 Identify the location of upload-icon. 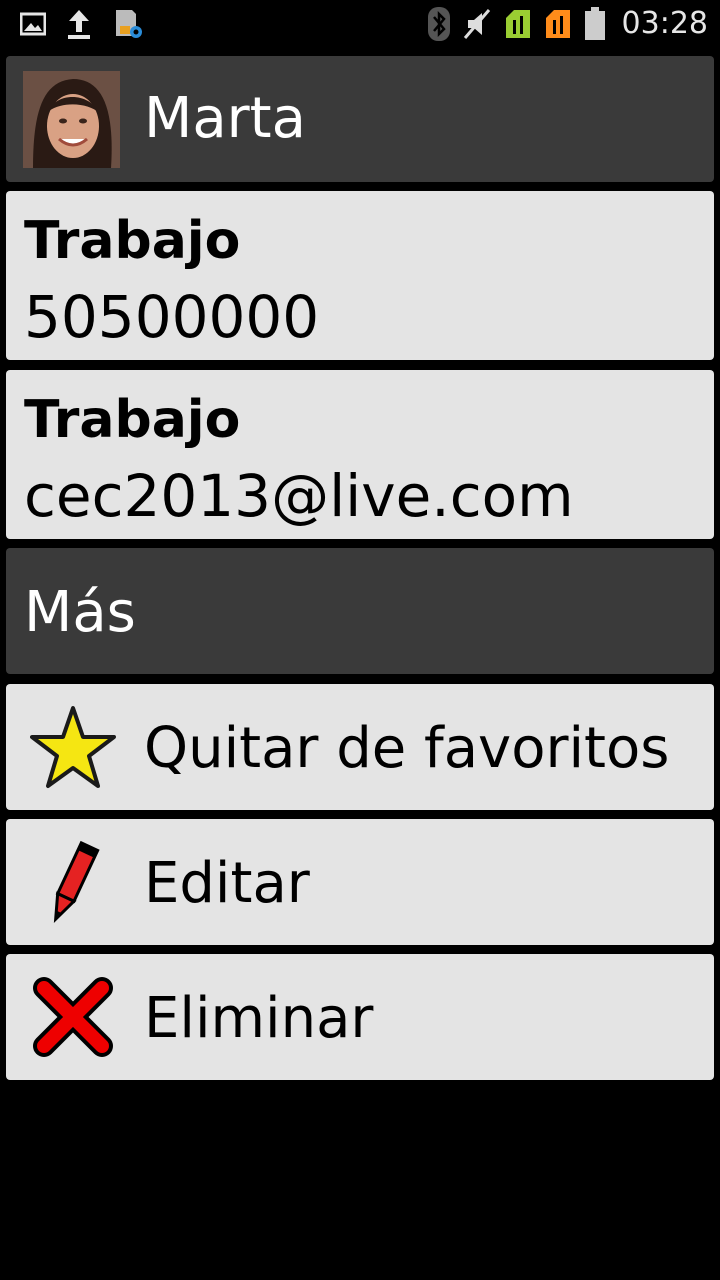
(79, 24).